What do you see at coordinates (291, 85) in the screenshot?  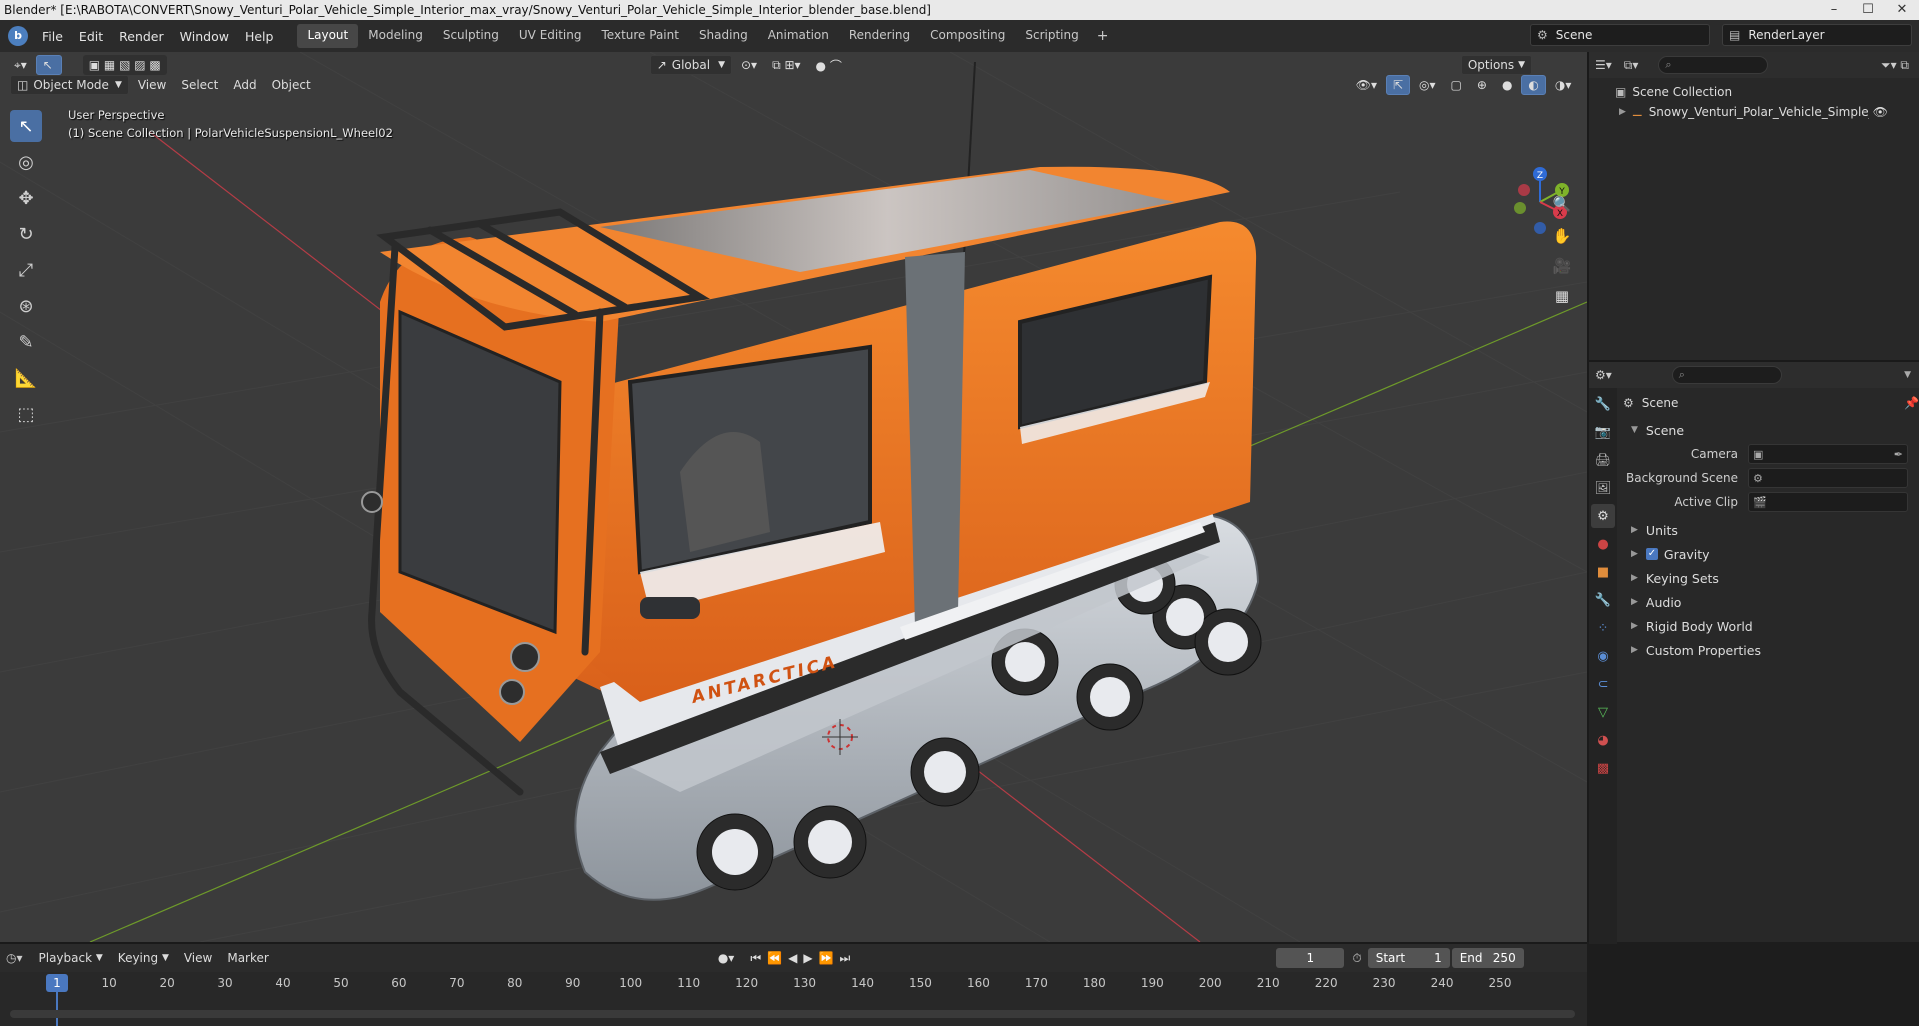 I see `menu-object: Object` at bounding box center [291, 85].